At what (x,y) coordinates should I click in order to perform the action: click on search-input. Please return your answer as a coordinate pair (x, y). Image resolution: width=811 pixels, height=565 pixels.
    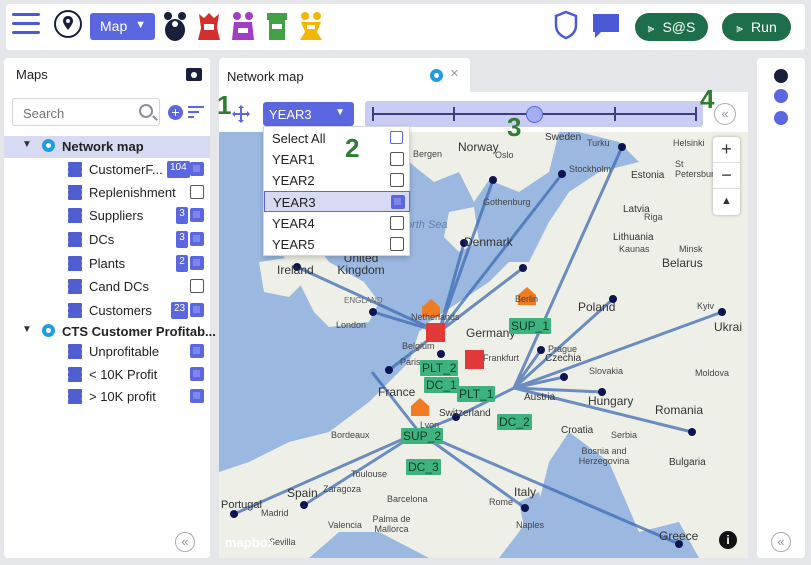
    Looking at the image, I should click on (78, 113).